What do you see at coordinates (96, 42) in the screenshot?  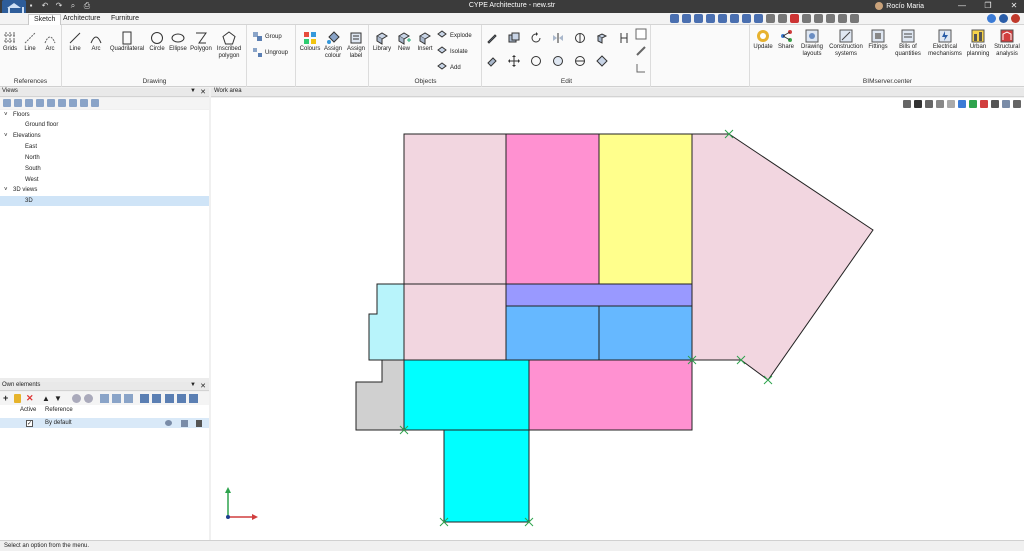 I see `draw-arc-button: Arc` at bounding box center [96, 42].